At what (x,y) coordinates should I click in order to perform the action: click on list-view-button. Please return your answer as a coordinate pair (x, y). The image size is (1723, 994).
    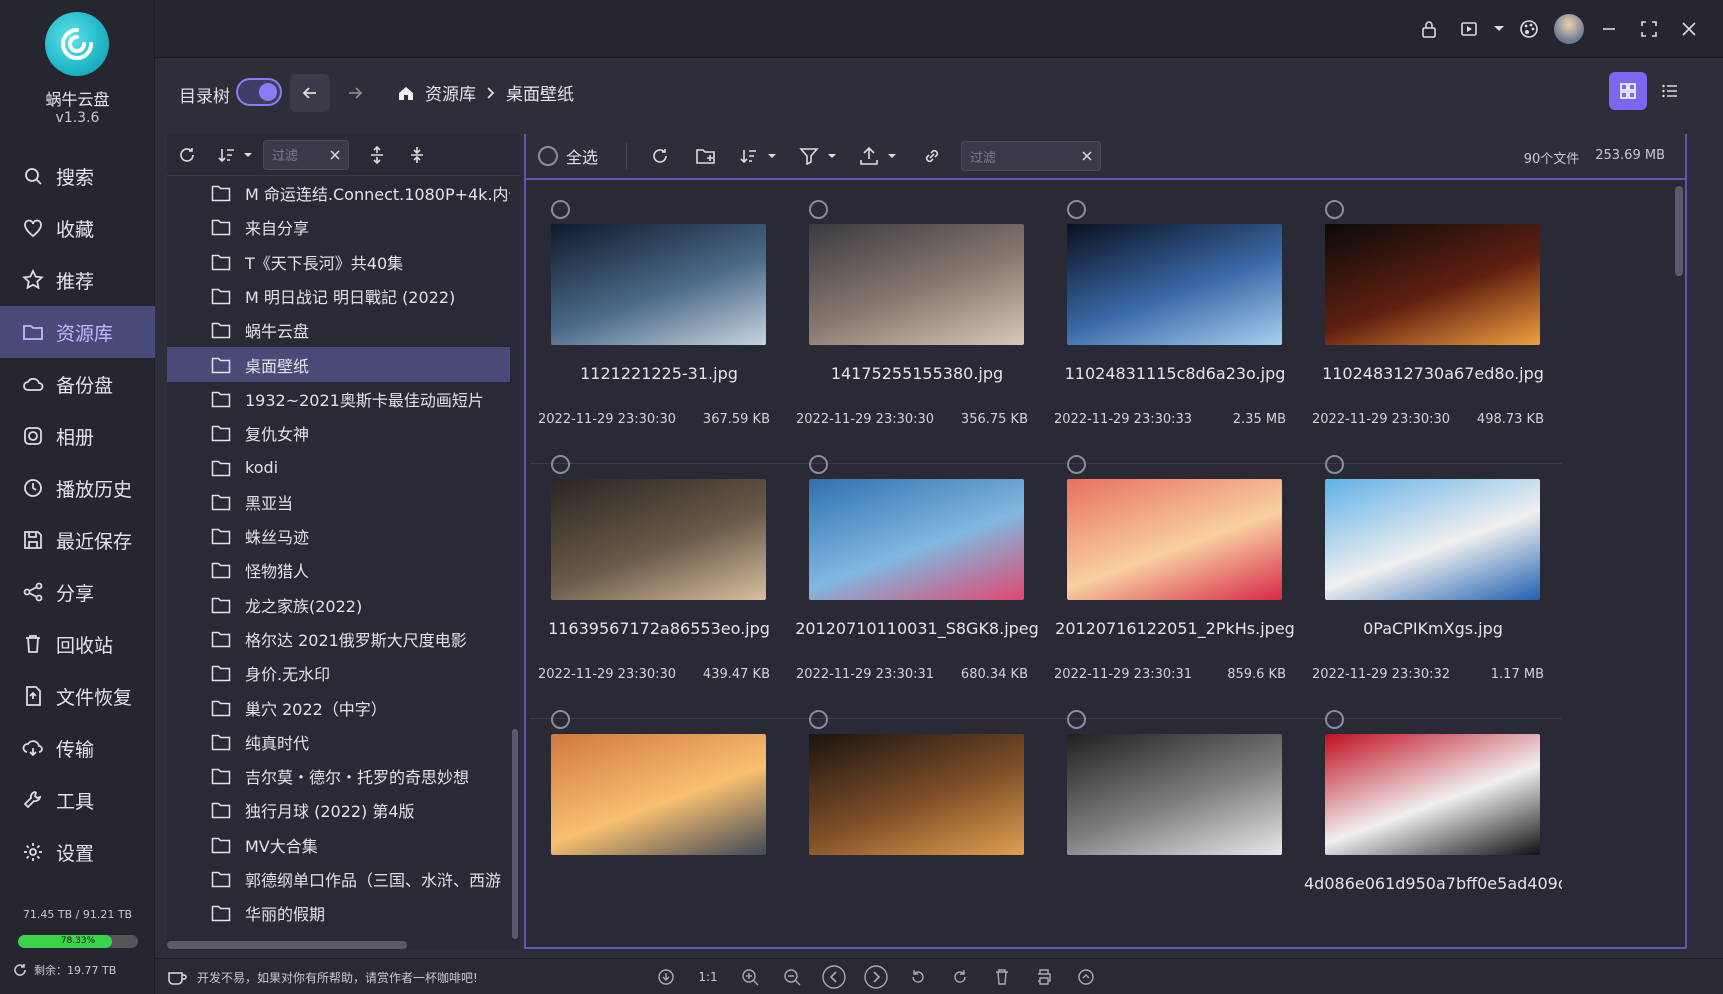
    Looking at the image, I should click on (1670, 91).